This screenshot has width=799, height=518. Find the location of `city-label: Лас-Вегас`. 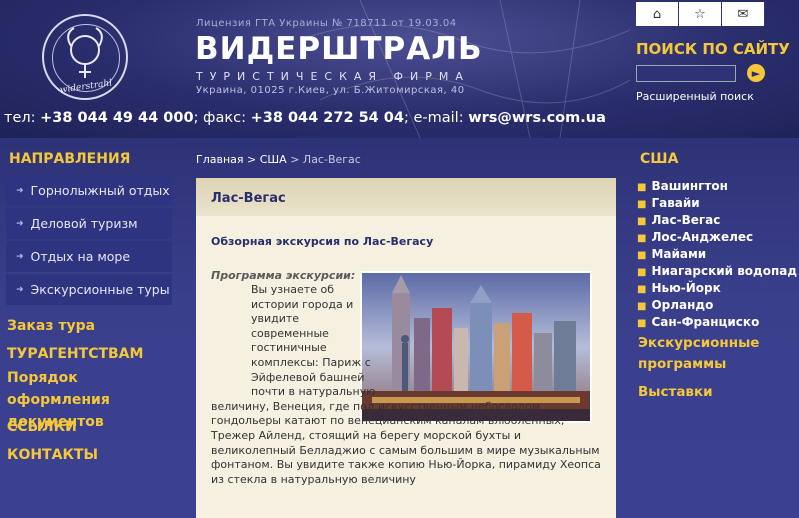

city-label: Лас-Вегас is located at coordinates (686, 220).